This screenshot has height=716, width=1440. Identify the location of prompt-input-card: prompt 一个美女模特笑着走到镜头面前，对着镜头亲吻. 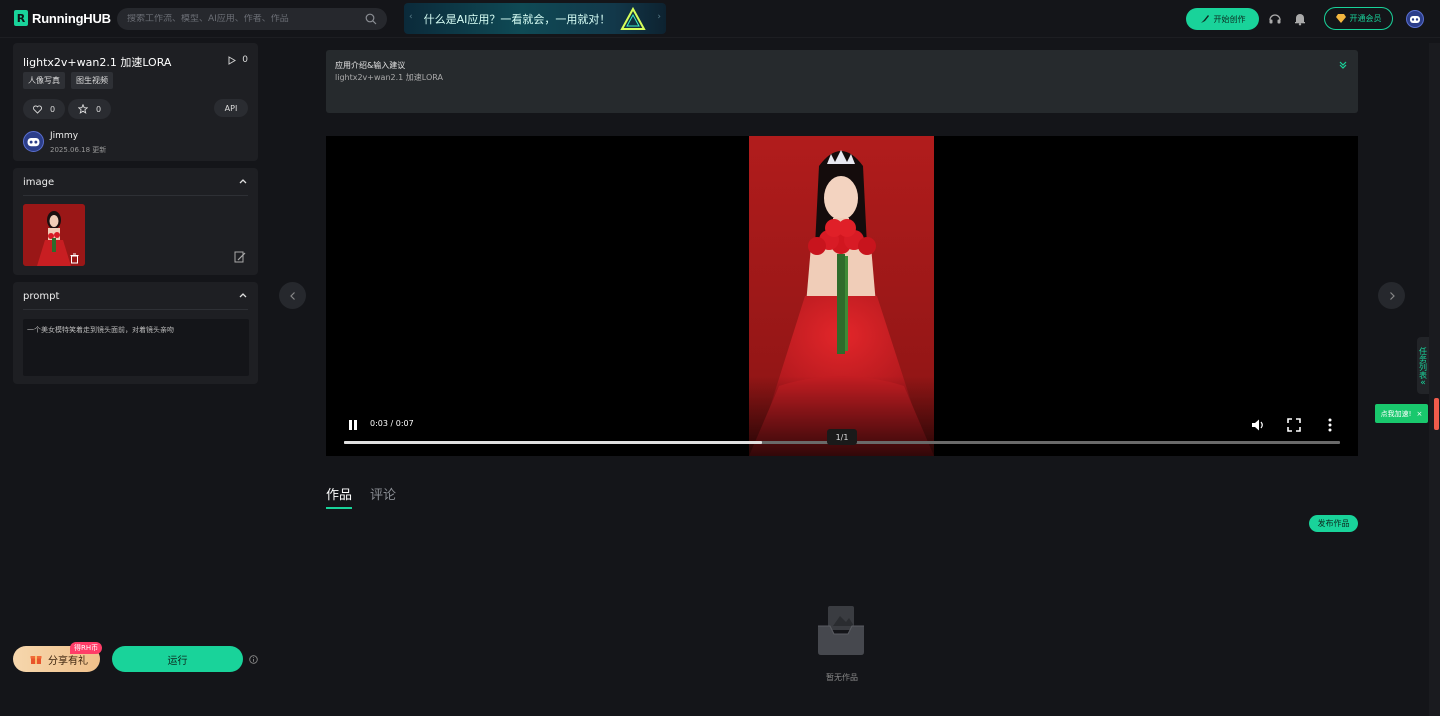
(135, 333).